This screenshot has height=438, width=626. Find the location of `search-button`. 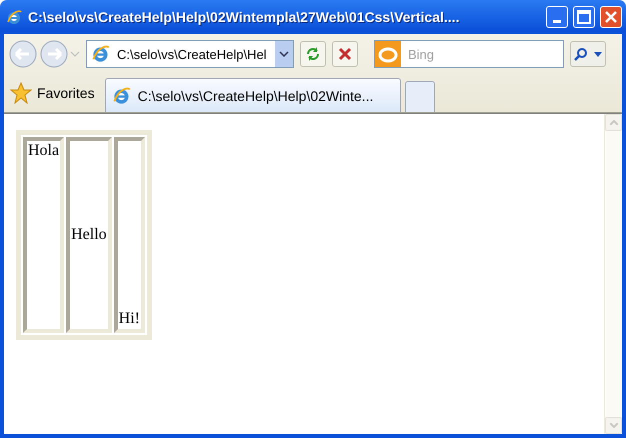

search-button is located at coordinates (588, 54).